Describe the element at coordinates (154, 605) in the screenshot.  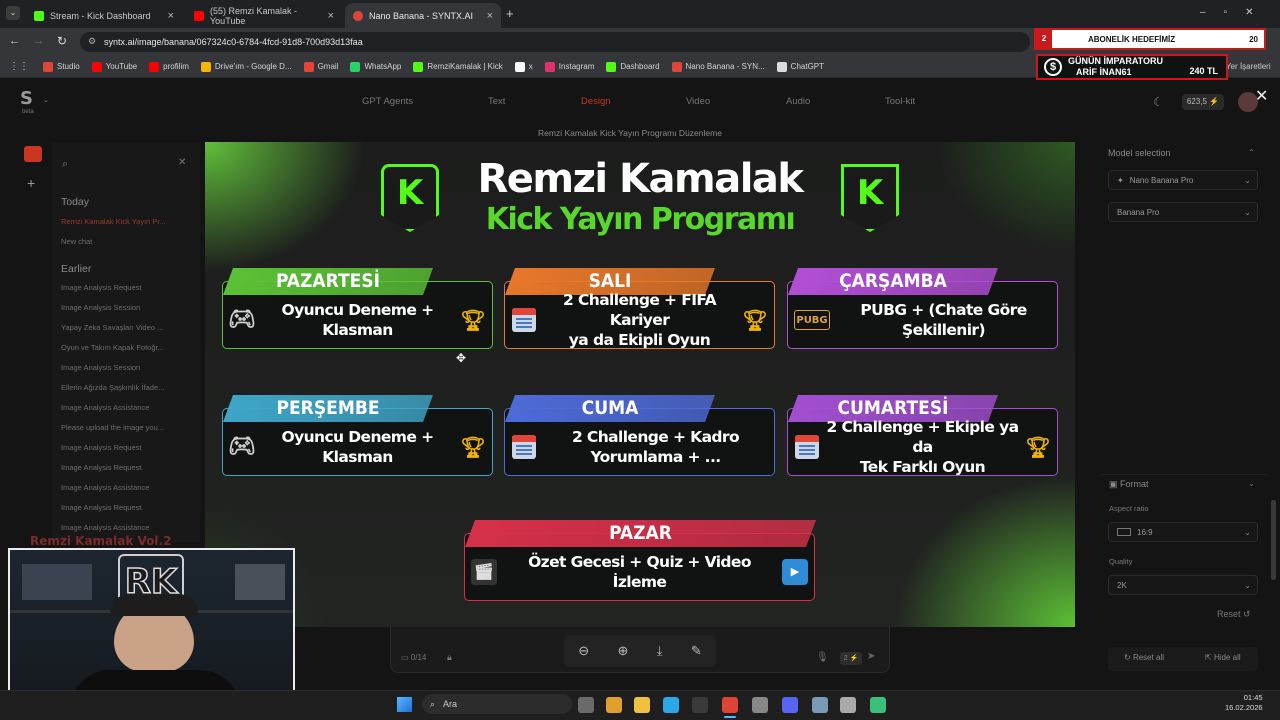
I see `streamer-hair` at that location.